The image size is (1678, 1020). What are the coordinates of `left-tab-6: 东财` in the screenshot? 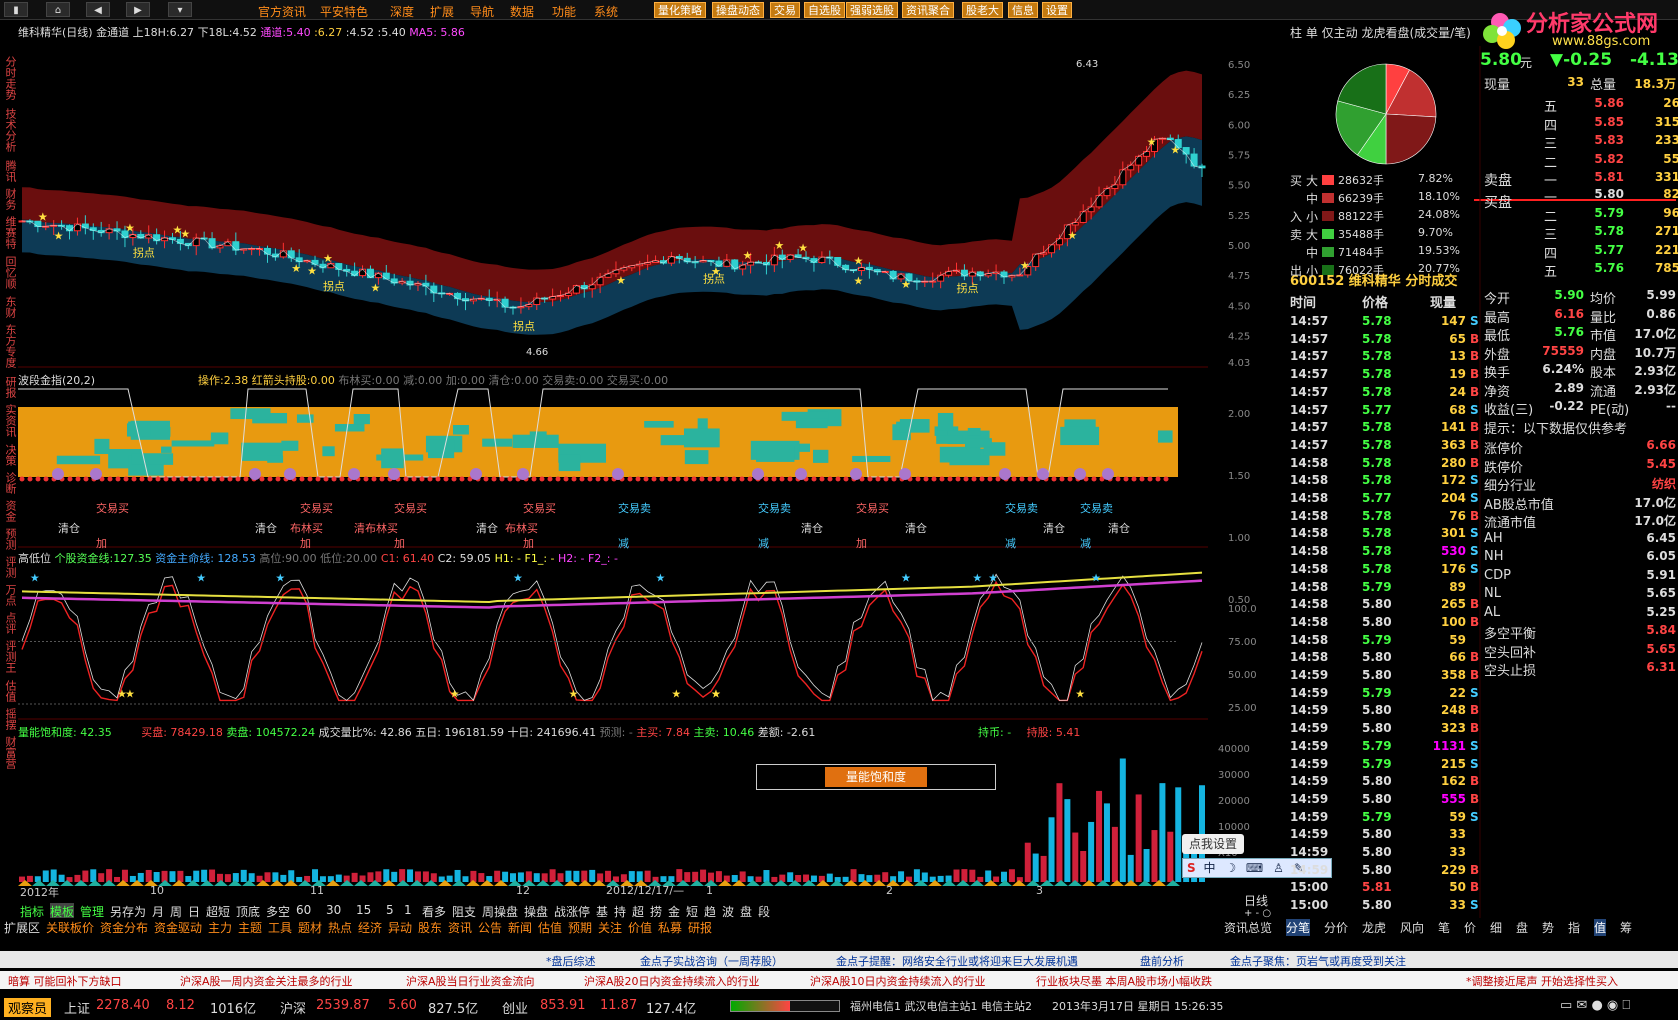 It's located at (9, 307).